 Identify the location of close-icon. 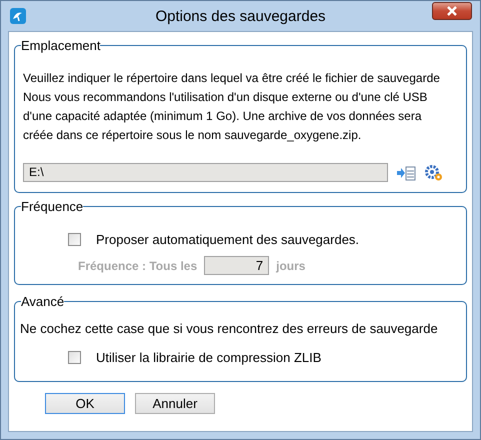
(452, 11).